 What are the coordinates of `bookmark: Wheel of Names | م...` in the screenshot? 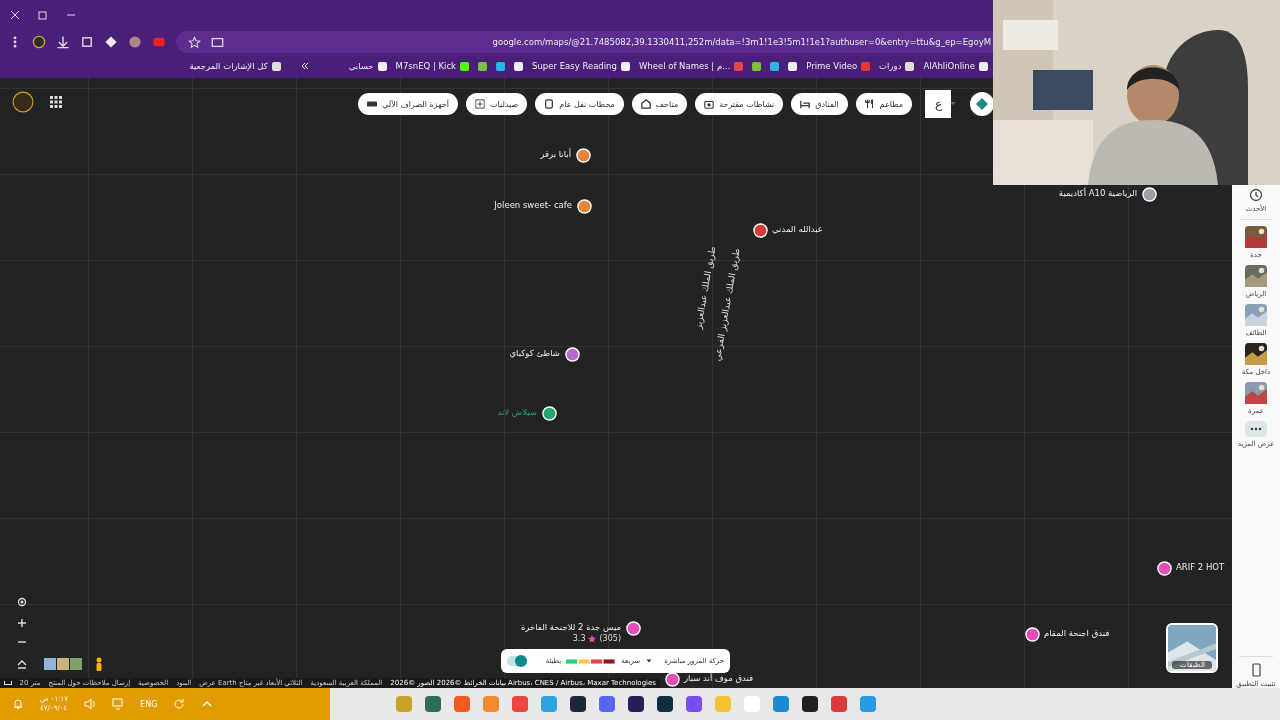 It's located at (691, 66).